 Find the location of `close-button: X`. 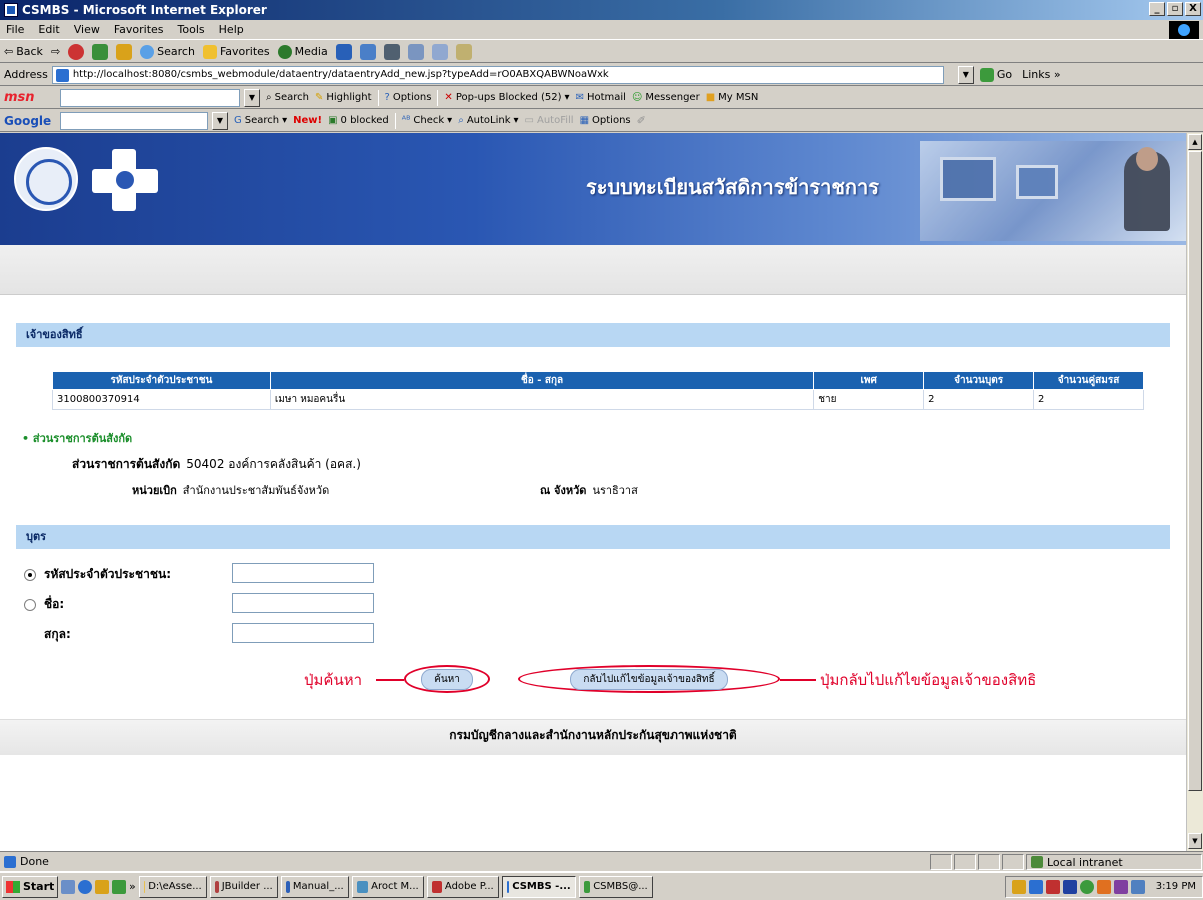

close-button: X is located at coordinates (1193, 9).